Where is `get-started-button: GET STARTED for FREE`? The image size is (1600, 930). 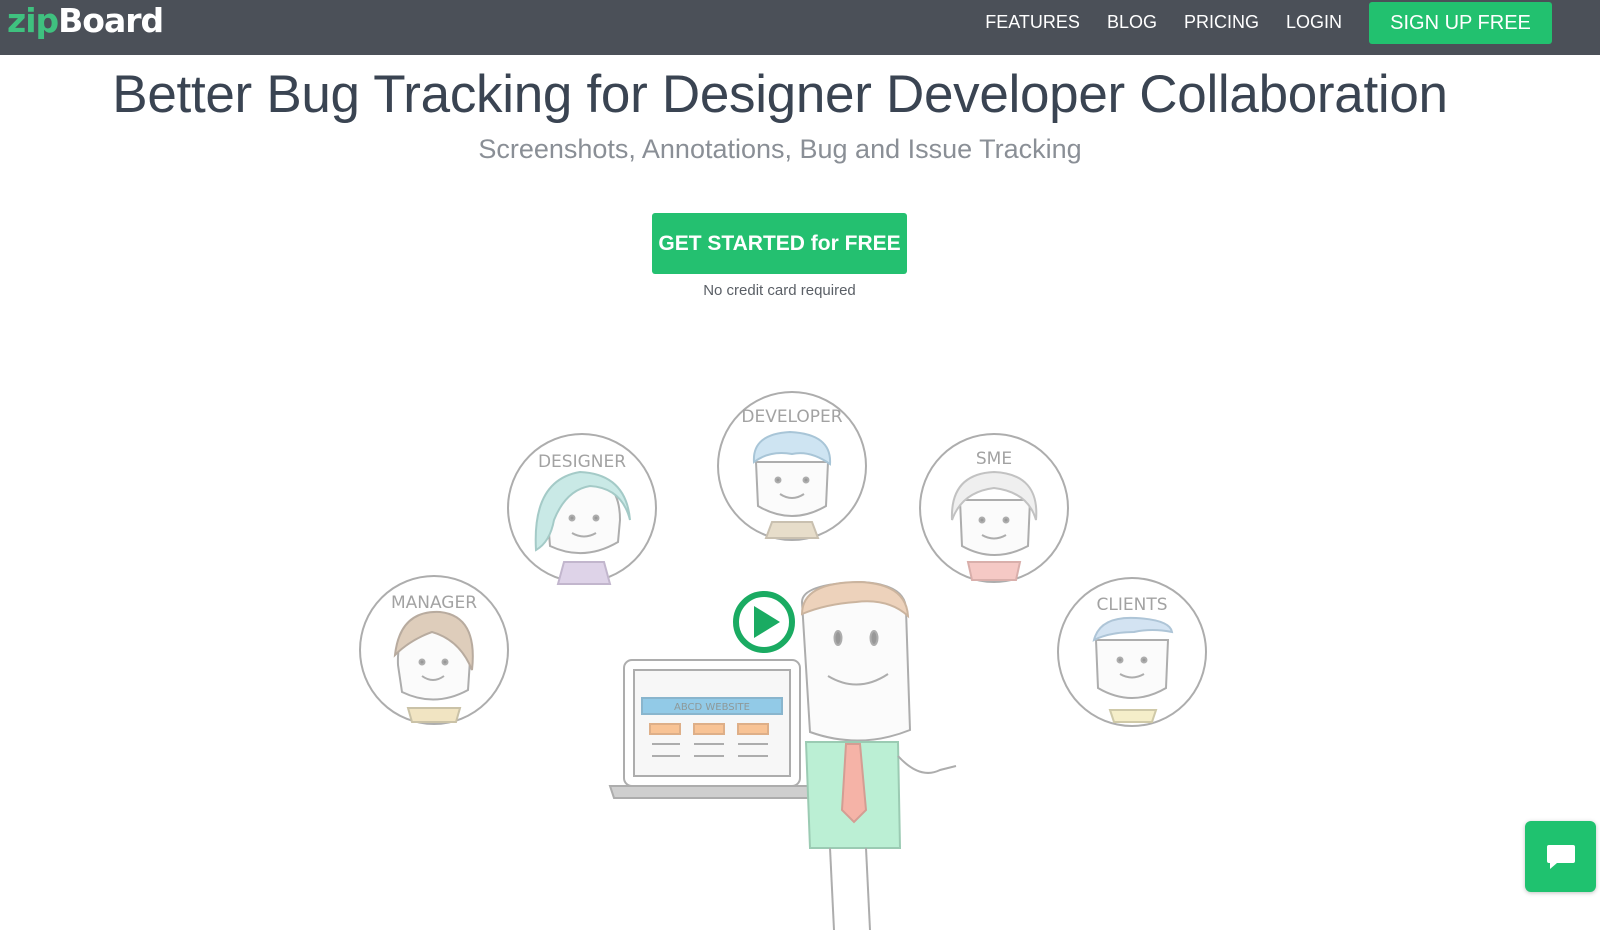 get-started-button: GET STARTED for FREE is located at coordinates (779, 243).